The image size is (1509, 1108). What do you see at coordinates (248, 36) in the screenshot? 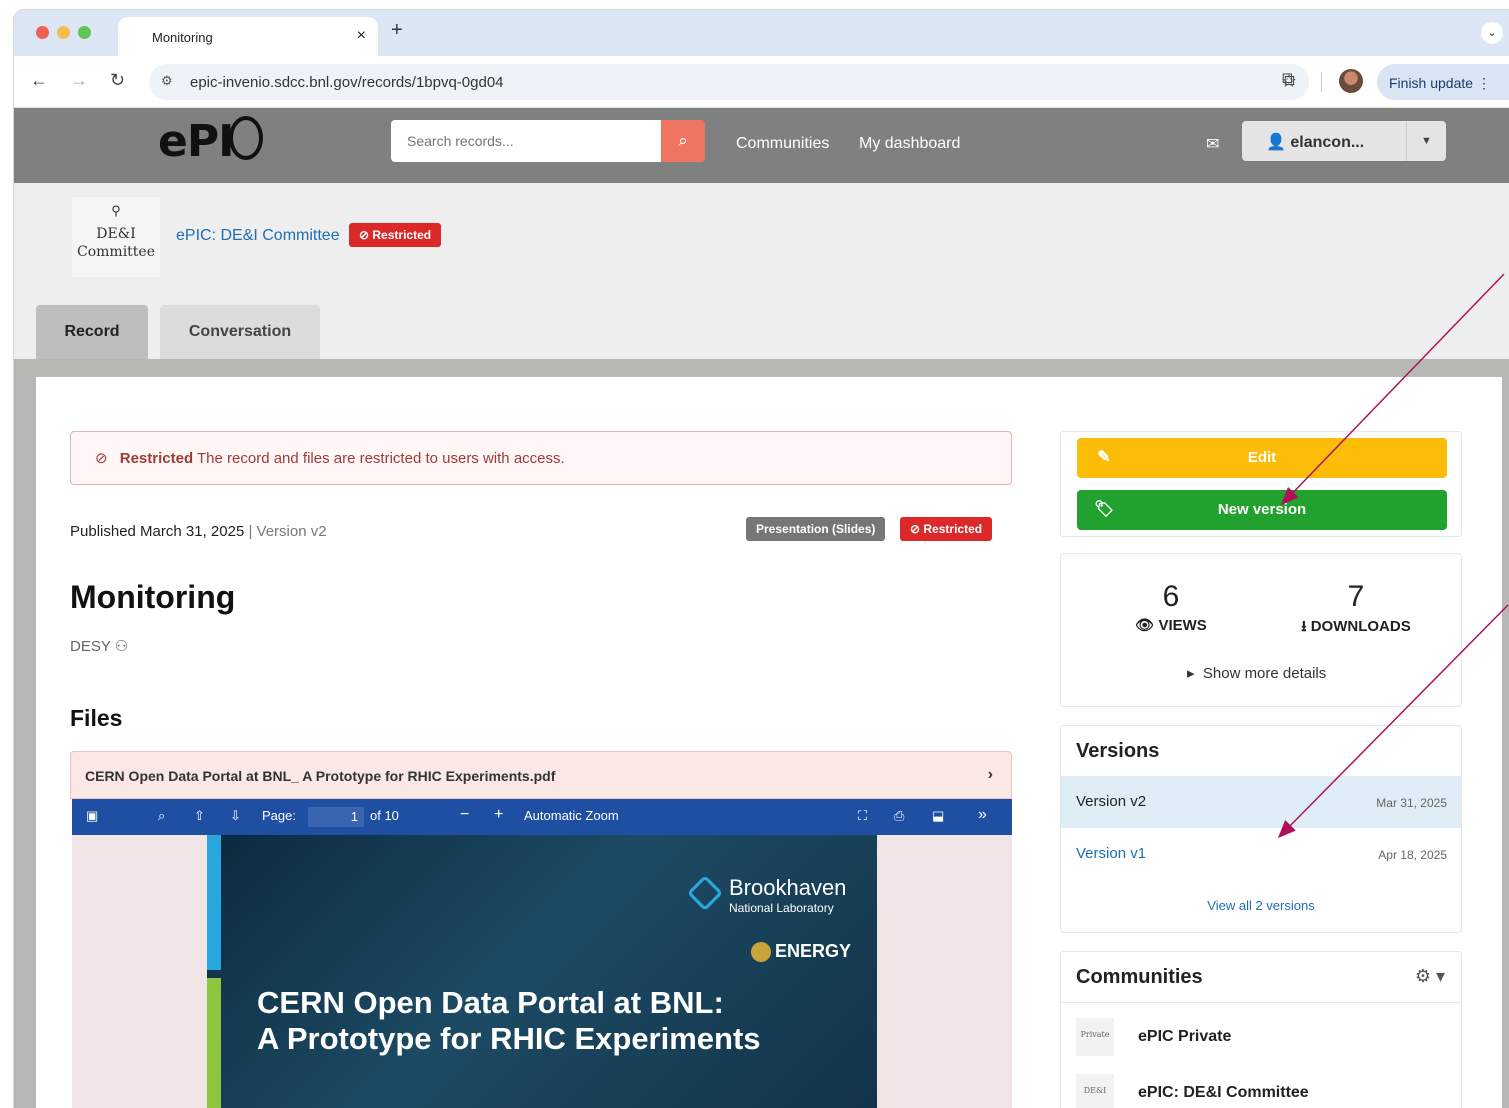
I see `browser-tab: Monitoring ×` at bounding box center [248, 36].